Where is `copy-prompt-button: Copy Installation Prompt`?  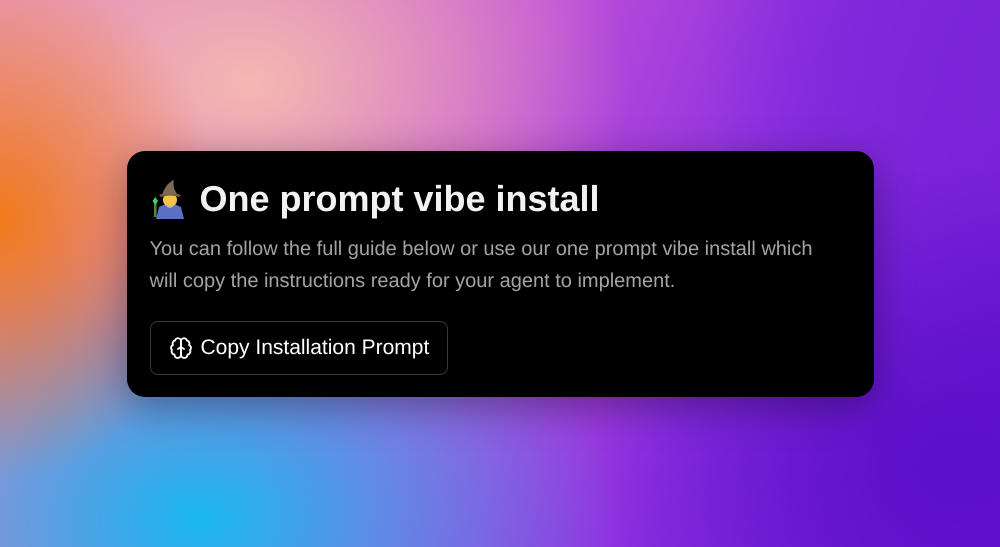 copy-prompt-button: Copy Installation Prompt is located at coordinates (299, 347).